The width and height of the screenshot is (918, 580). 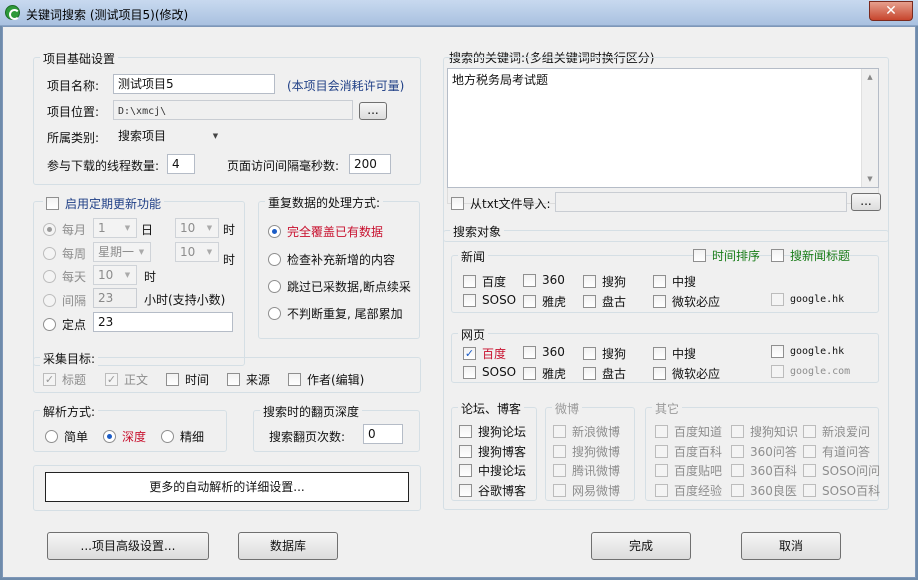 What do you see at coordinates (686, 373) in the screenshot?
I see `web-bing-checkbox: 微软必应` at bounding box center [686, 373].